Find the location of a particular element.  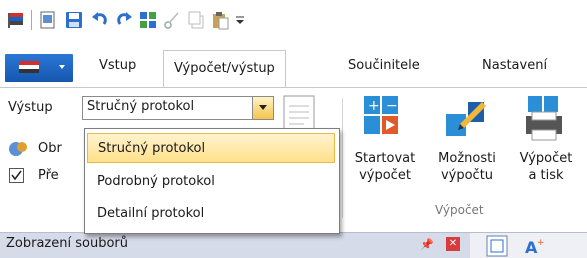

start-calculation-button: Startovat výpočet is located at coordinates (385, 167).